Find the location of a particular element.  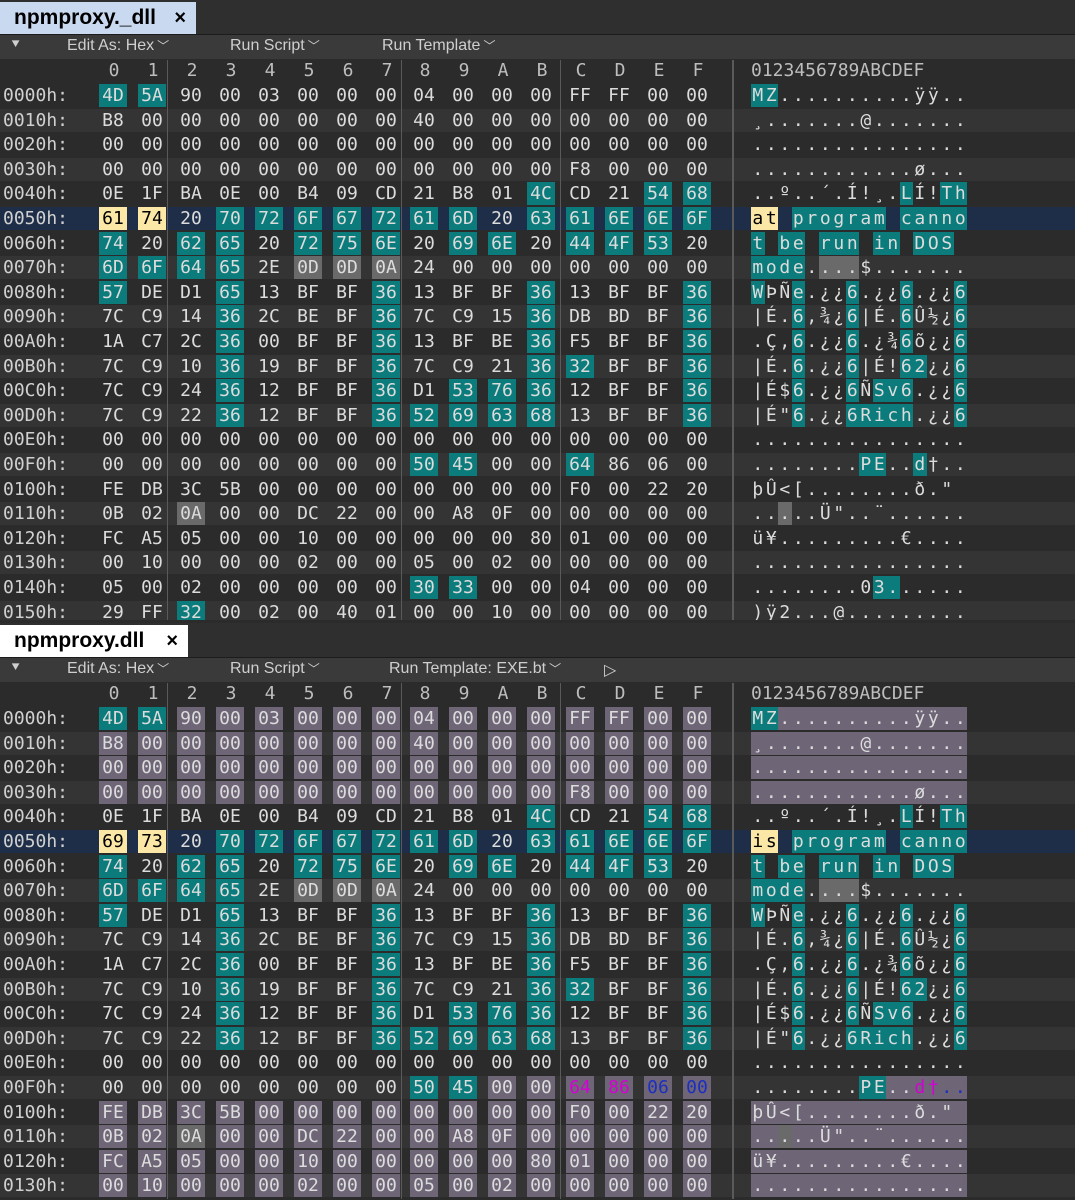

ascii-char: Ñ is located at coordinates (785, 292).